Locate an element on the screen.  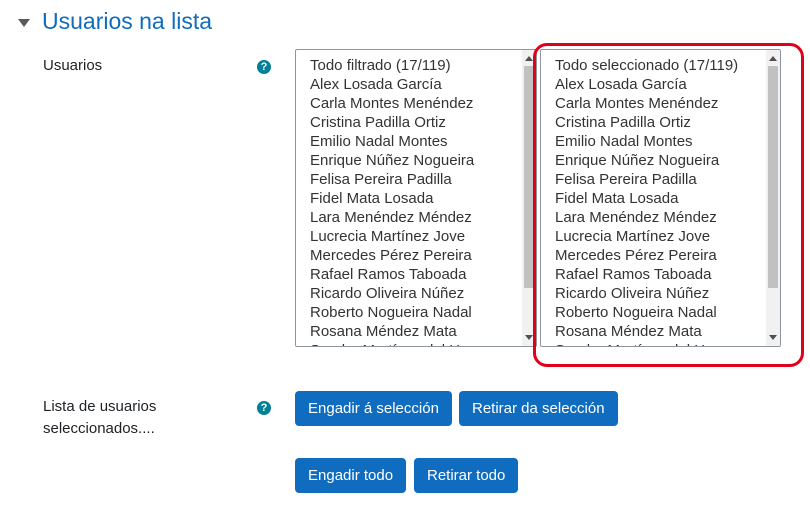
list-item: Cristina Padilla Ortiz is located at coordinates (414, 122).